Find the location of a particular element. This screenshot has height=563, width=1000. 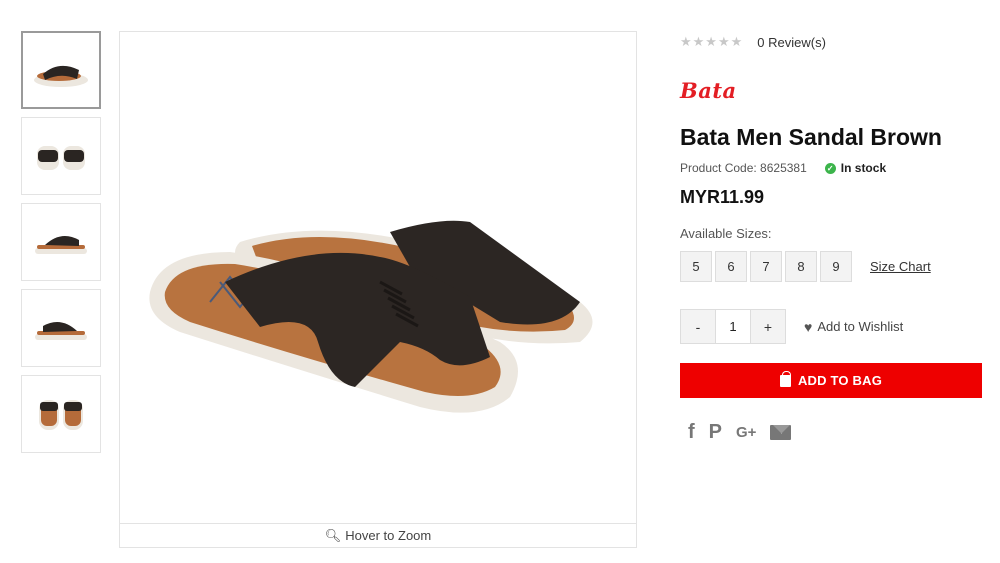

thumbnail-list is located at coordinates (61, 246).